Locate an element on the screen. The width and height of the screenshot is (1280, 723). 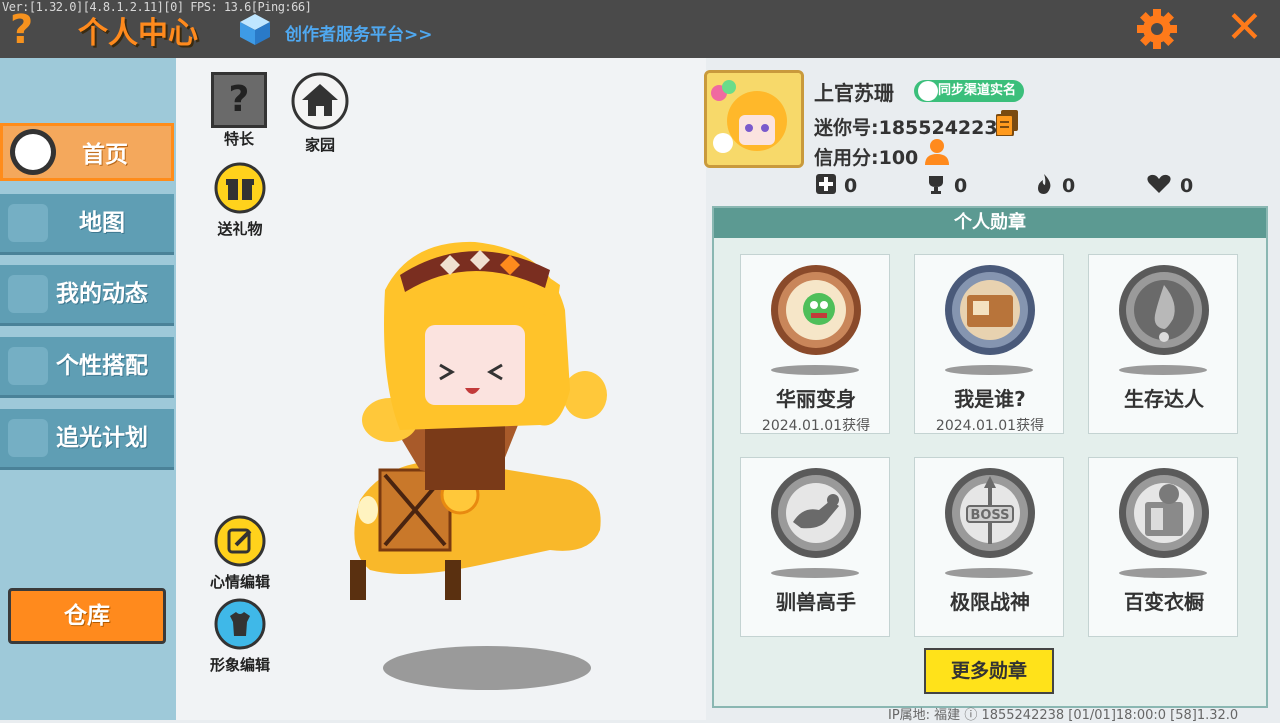
mini-id: 迷你号:1855242238 is located at coordinates (912, 128).